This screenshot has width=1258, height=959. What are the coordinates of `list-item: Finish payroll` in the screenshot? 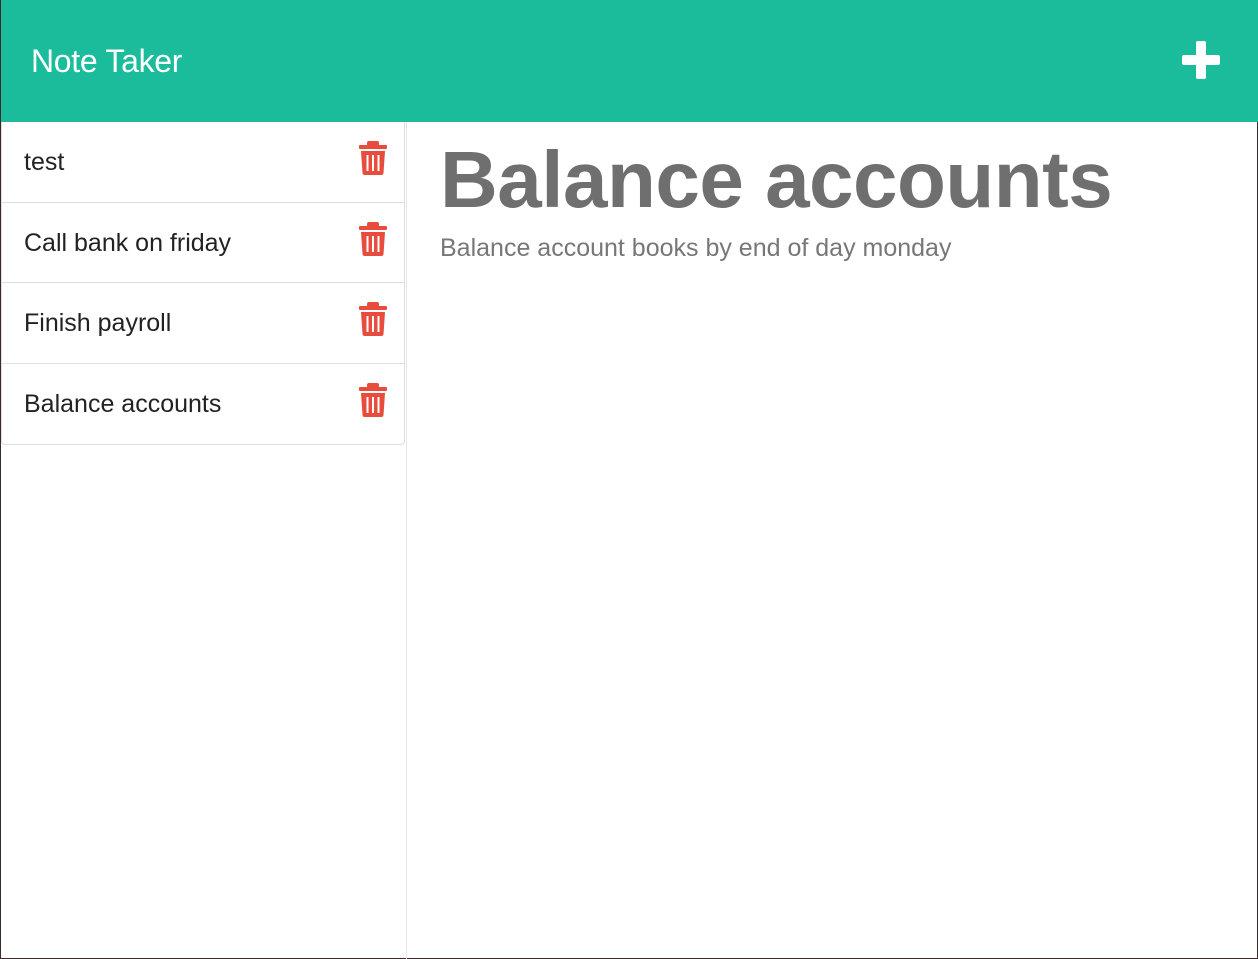 It's located at (203, 323).